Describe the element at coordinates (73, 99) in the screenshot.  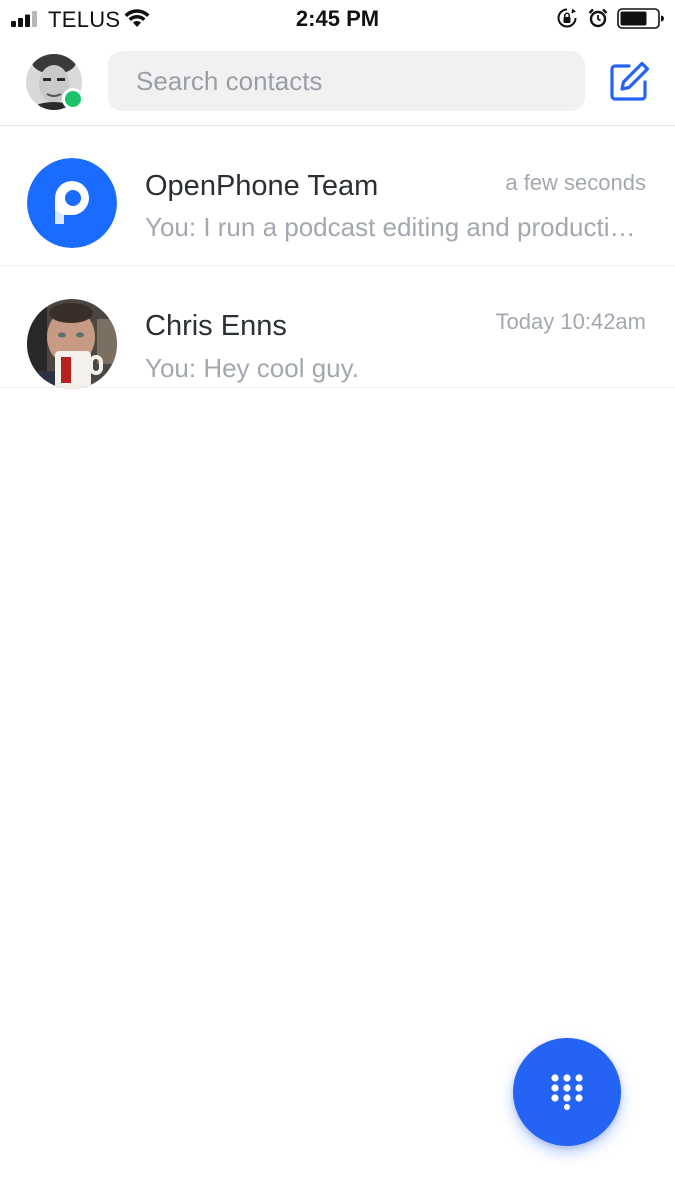
I see `online-status-indicator` at that location.